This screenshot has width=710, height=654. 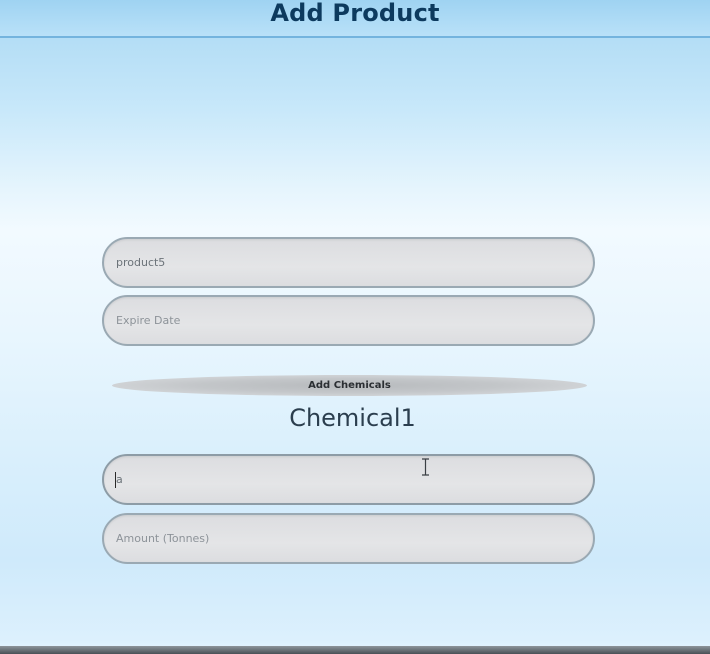 I want to click on chemical-name-input, so click(x=346, y=479).